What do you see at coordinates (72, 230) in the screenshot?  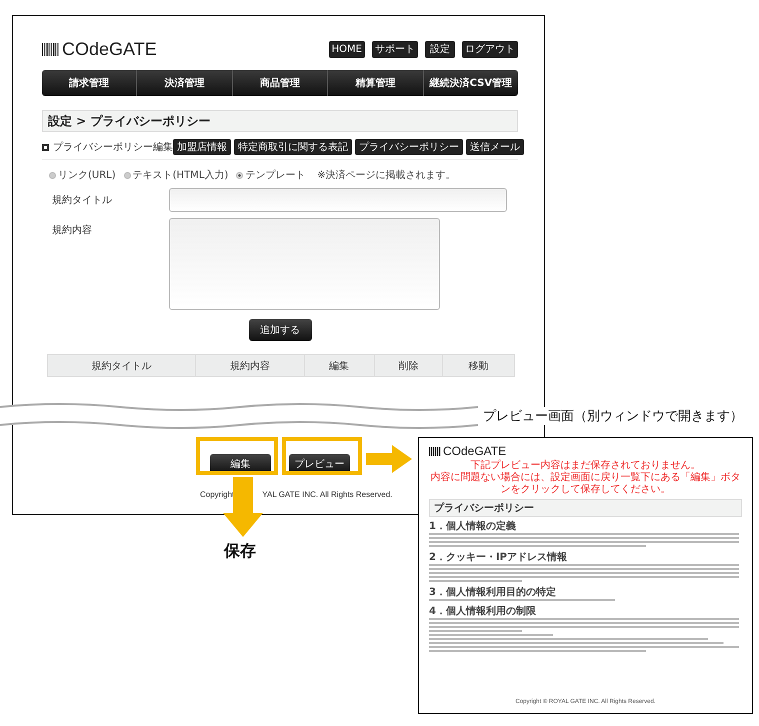 I see `field-label: 規約内容` at bounding box center [72, 230].